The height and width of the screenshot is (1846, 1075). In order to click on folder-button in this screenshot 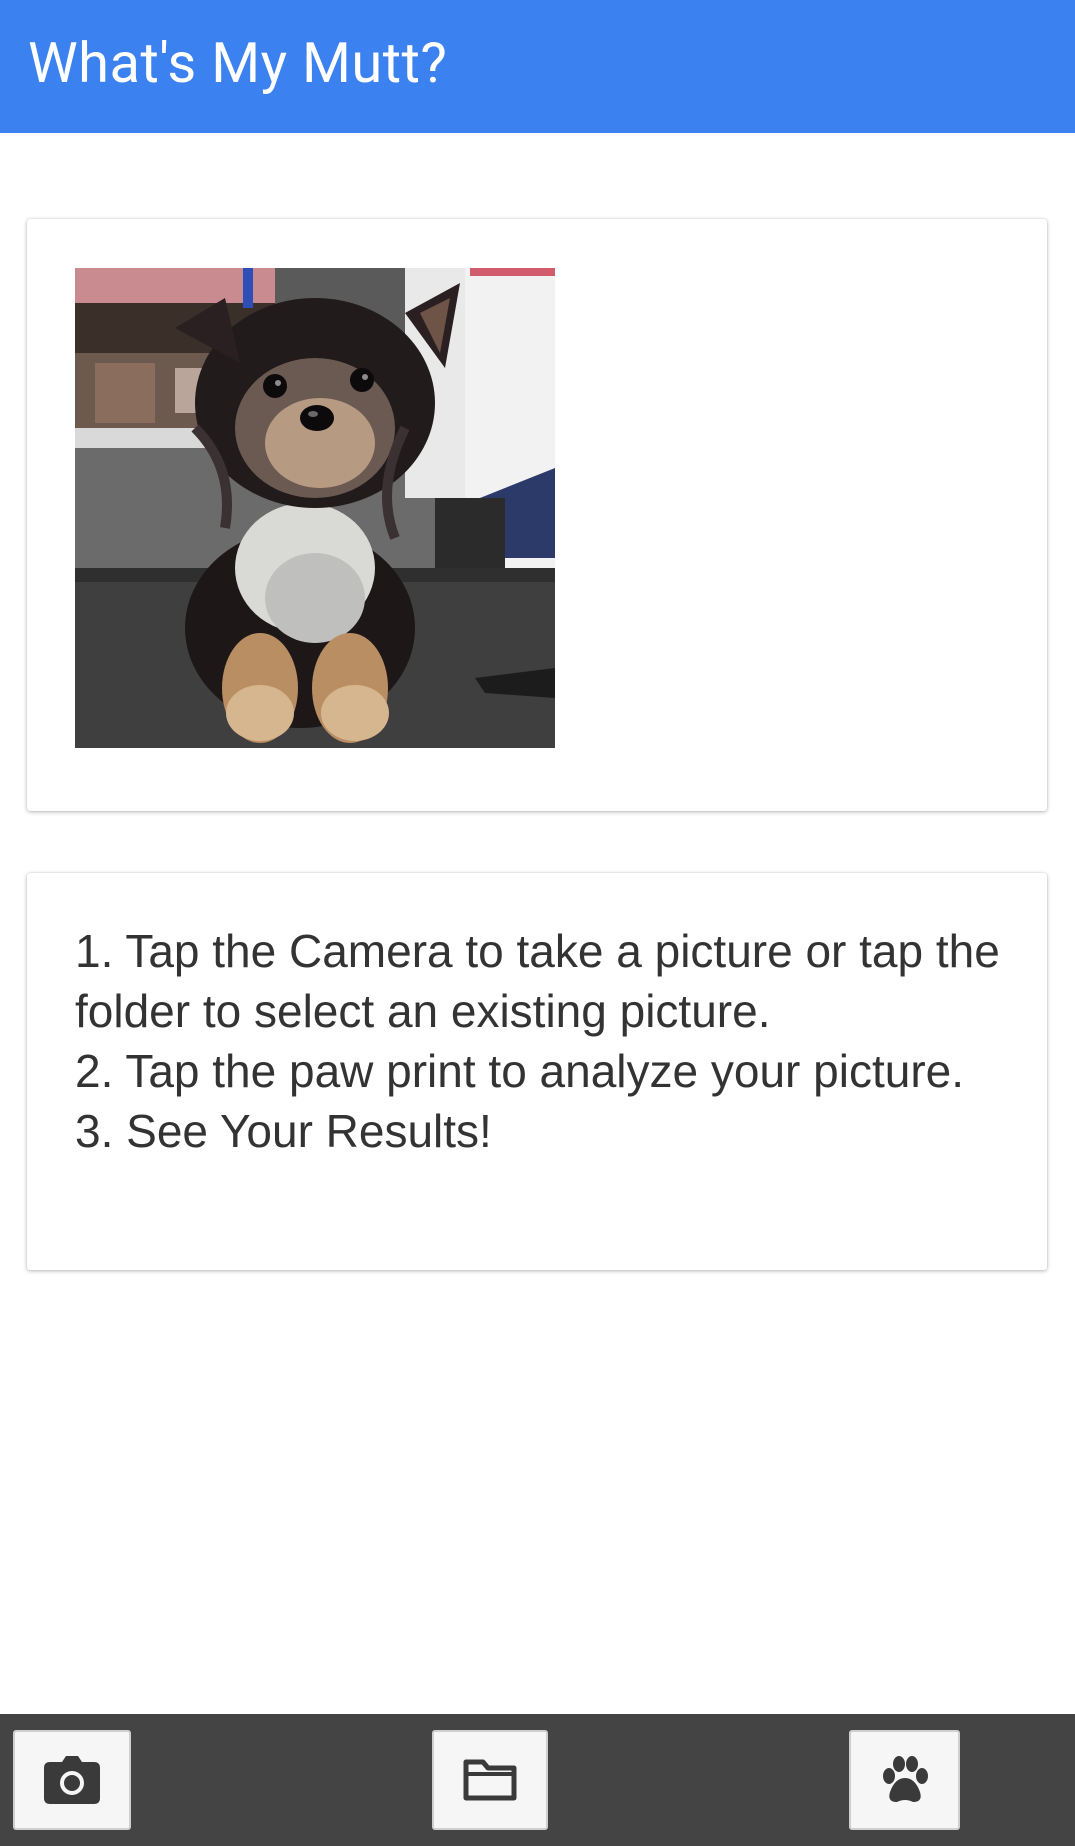, I will do `click(490, 1780)`.